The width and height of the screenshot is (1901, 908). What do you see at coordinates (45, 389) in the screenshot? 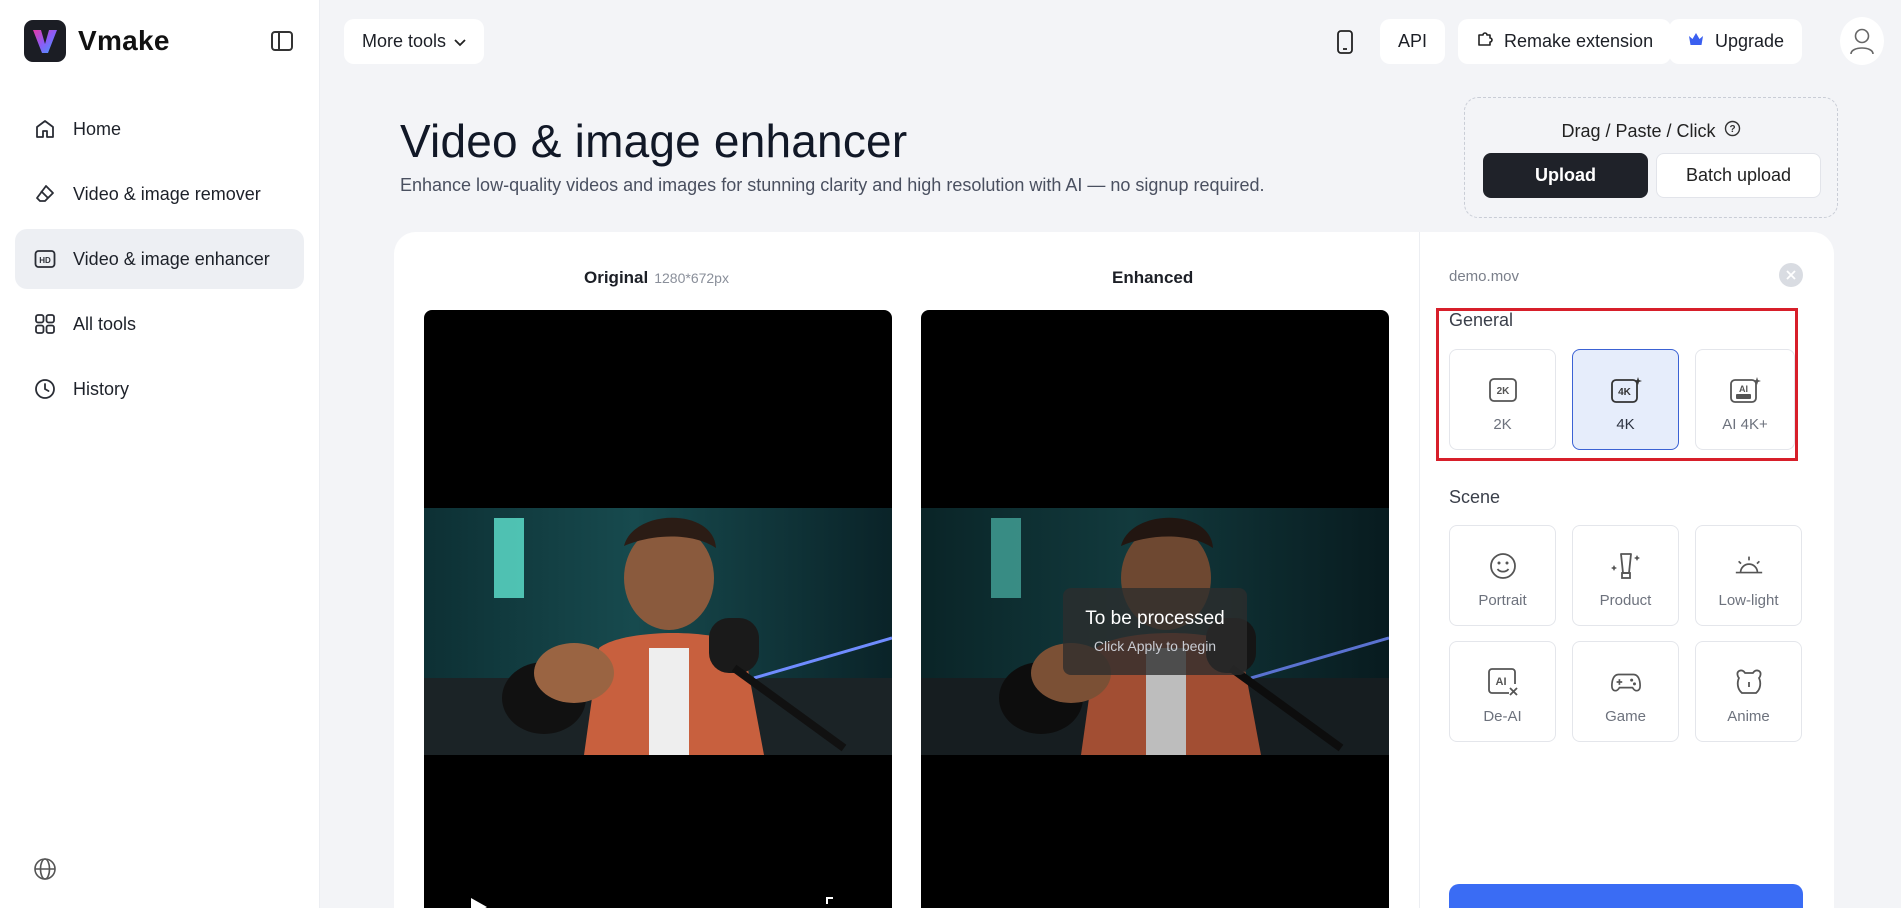
I see `clock-icon` at bounding box center [45, 389].